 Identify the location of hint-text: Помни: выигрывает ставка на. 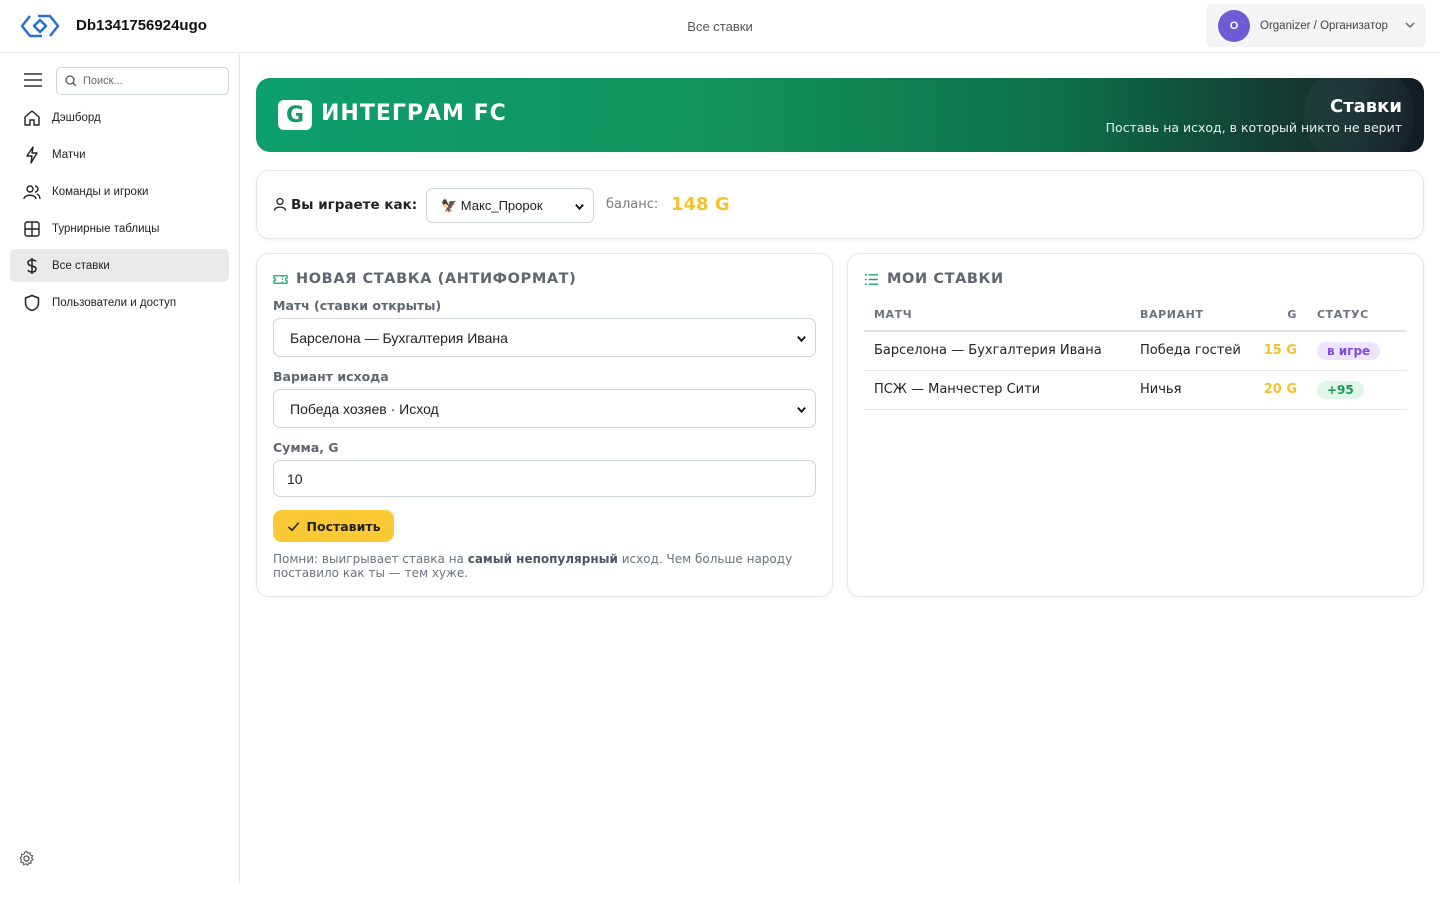
(370, 559).